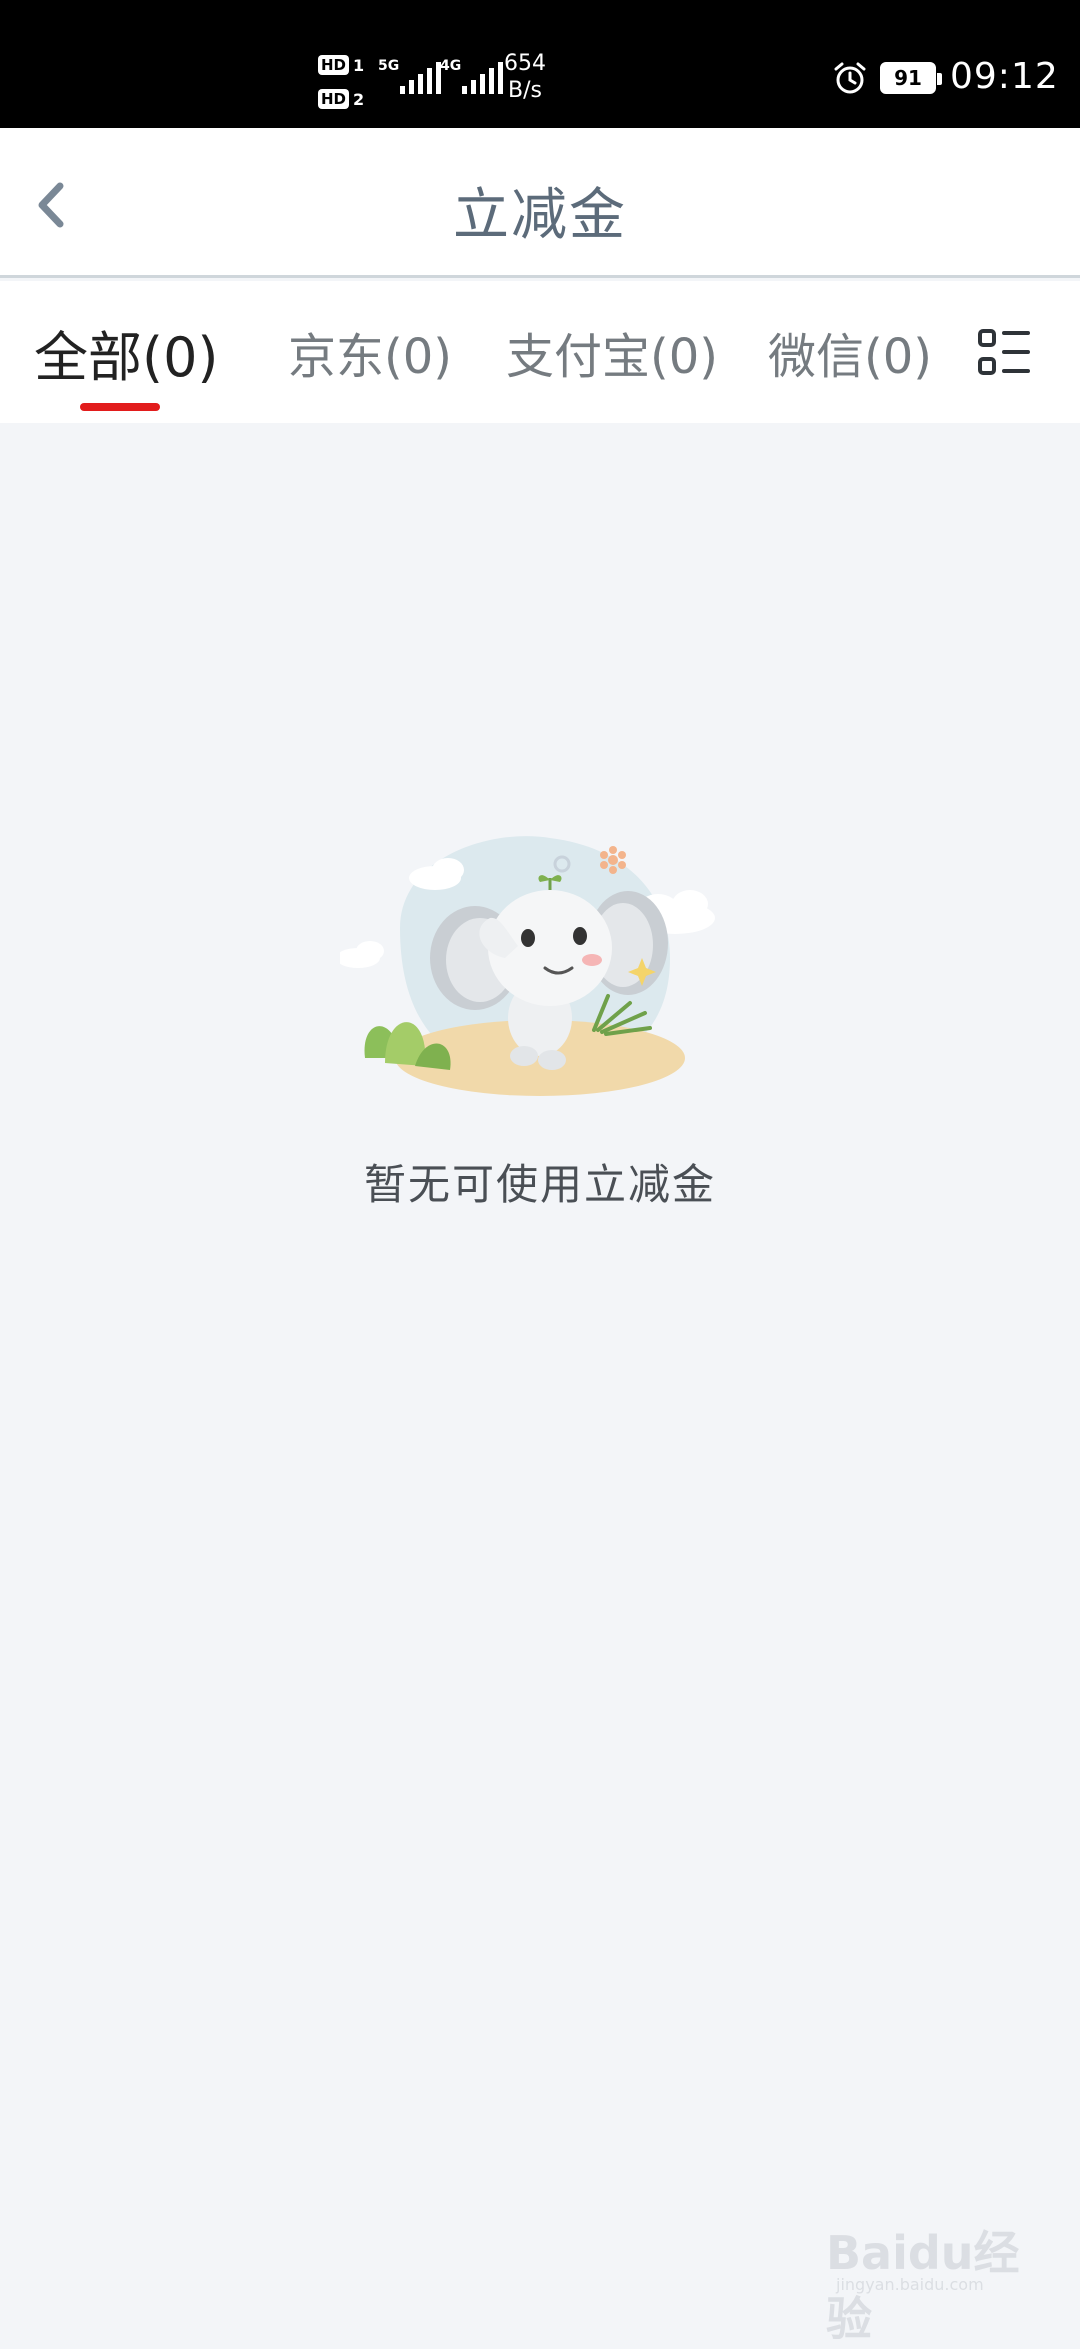  I want to click on tab-bar: 全部(0) 京东(0) 支付宝(0) 微信(0), so click(540, 352).